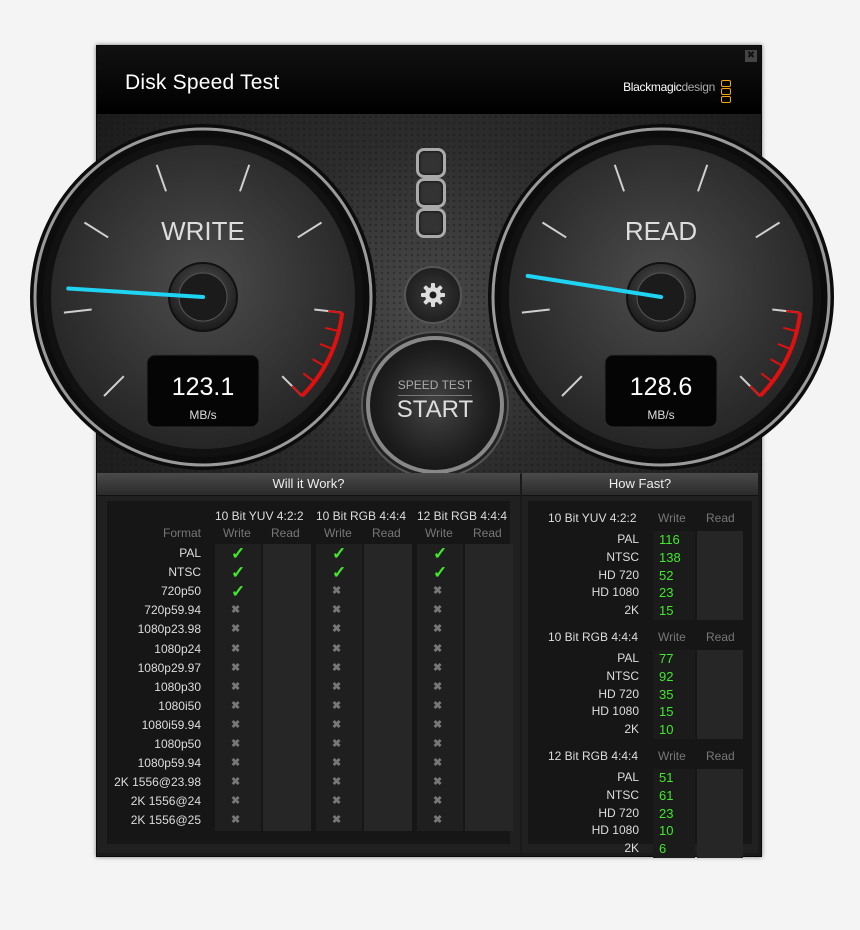 This screenshot has height=930, width=860. Describe the element at coordinates (592, 518) in the screenshot. I see `speed-group-header: 10 Bit YUV 4:2:2` at that location.